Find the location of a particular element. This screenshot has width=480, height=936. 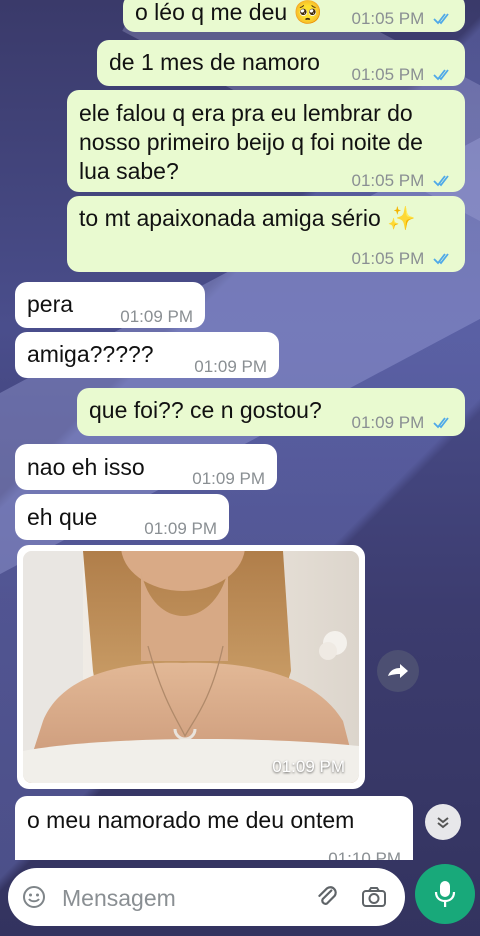

voice-message-button is located at coordinates (445, 894).